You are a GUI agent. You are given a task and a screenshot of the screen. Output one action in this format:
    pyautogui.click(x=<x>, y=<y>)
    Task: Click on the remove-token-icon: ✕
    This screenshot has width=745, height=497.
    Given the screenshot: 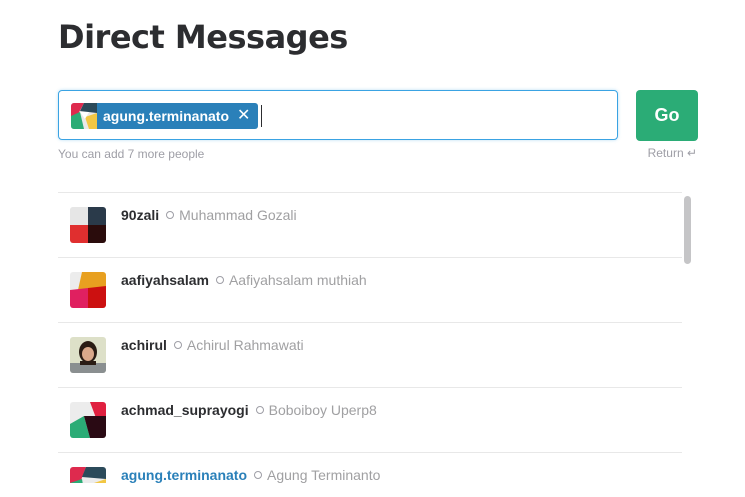 What is the action you would take?
    pyautogui.click(x=243, y=116)
    